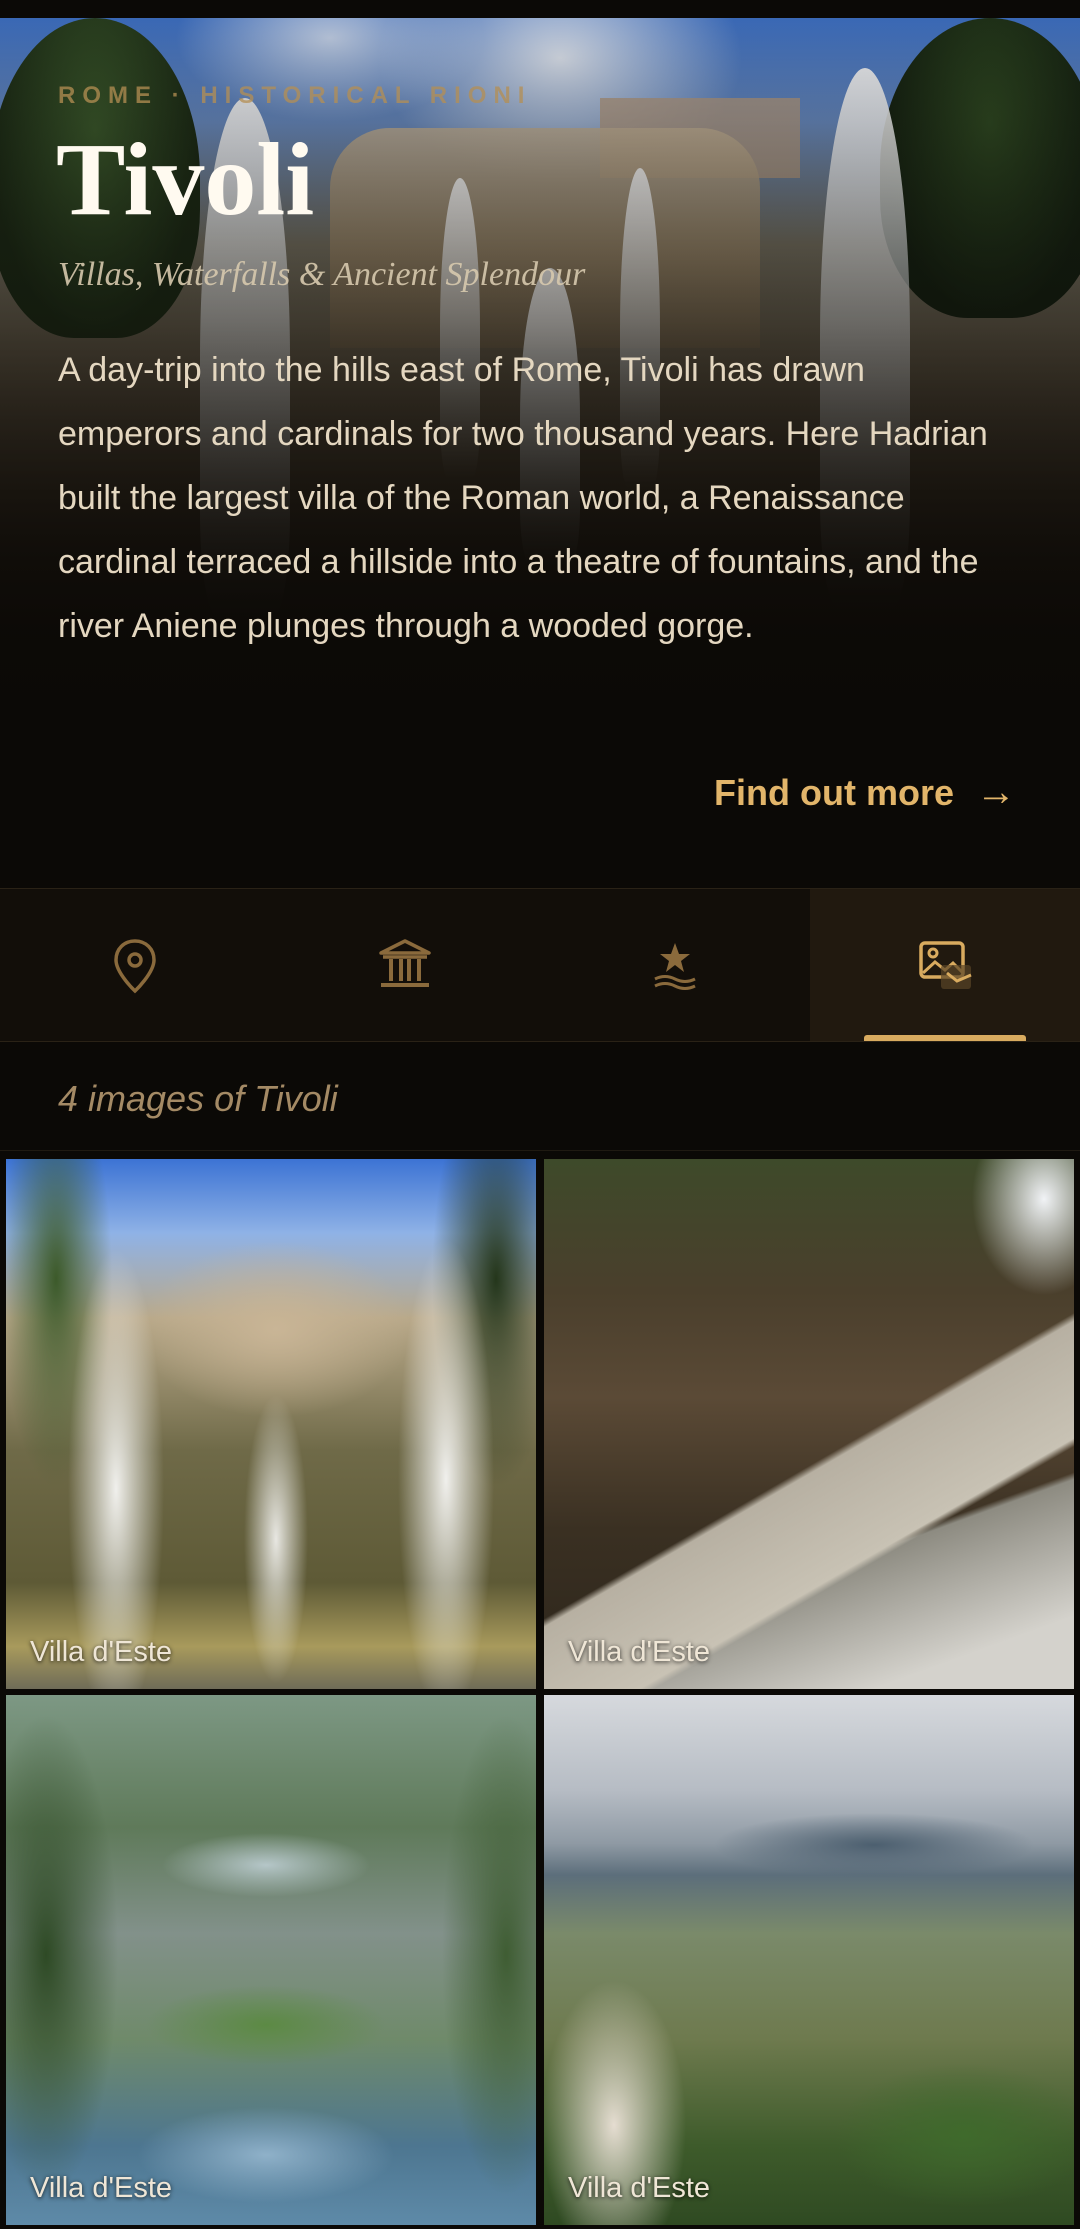 Image resolution: width=1080 pixels, height=2229 pixels. I want to click on status-bar, so click(540, 9).